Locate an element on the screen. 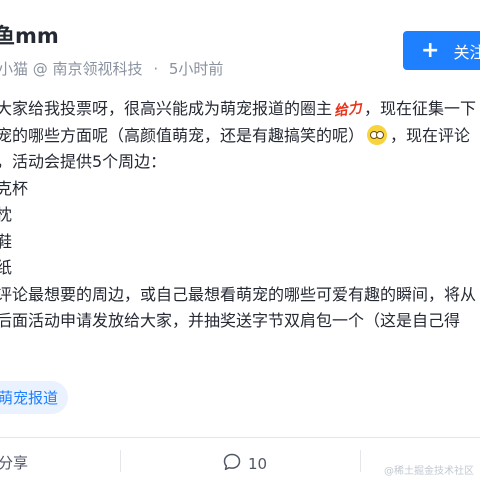 The height and width of the screenshot is (480, 480). share-button: 分享 is located at coordinates (14, 462).